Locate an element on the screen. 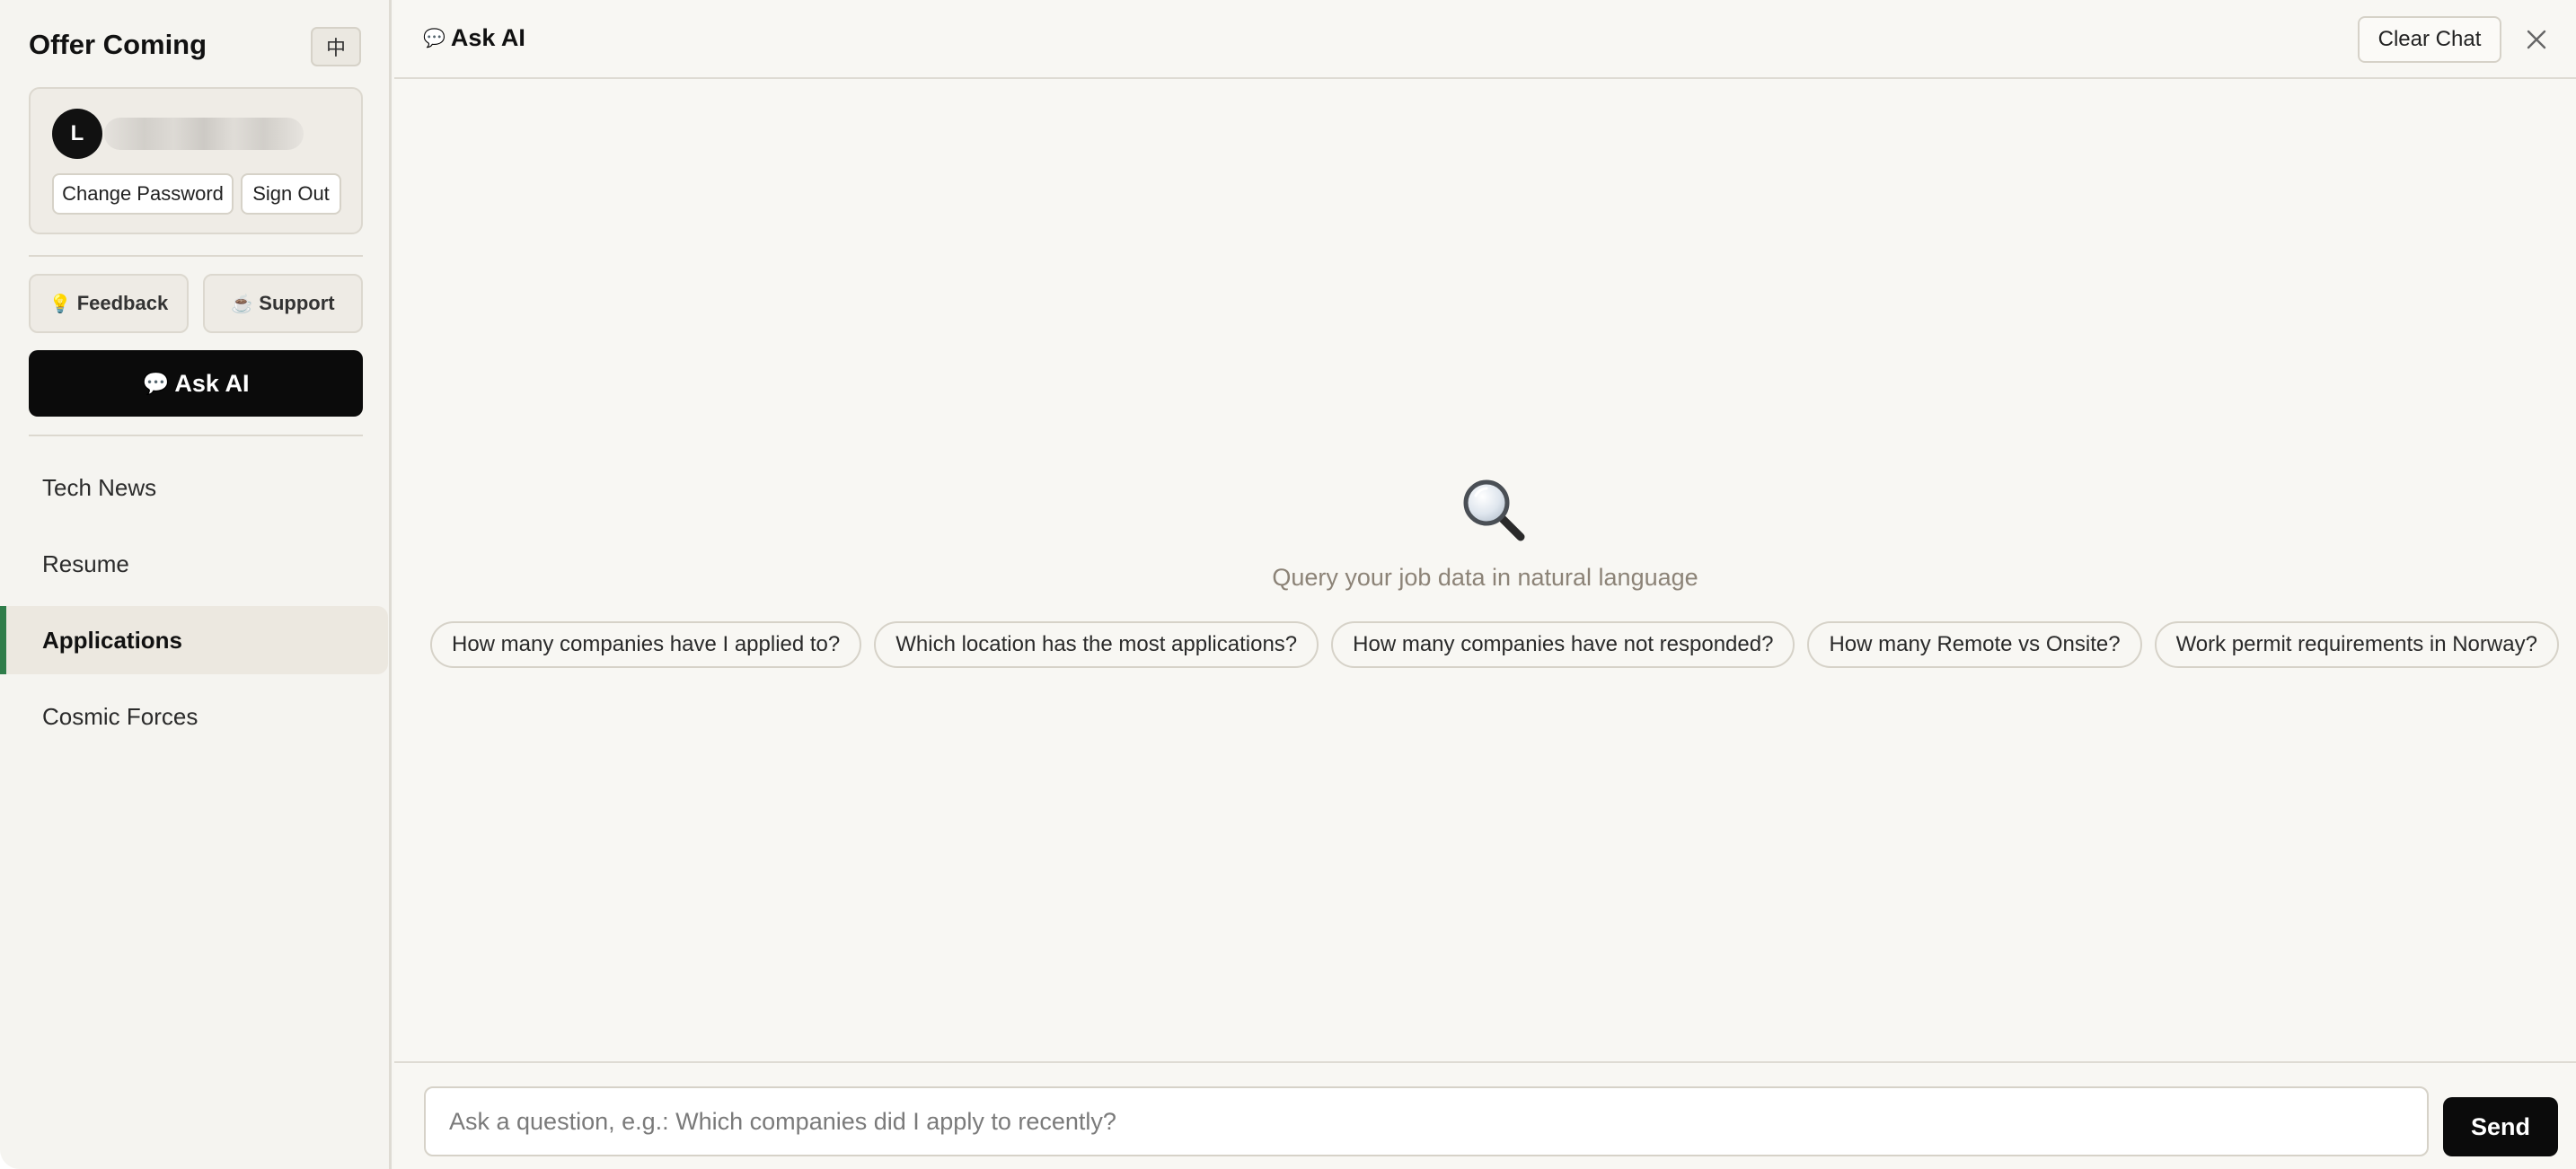 This screenshot has height=1169, width=2576. sidebar-item-resume: Resume is located at coordinates (194, 564).